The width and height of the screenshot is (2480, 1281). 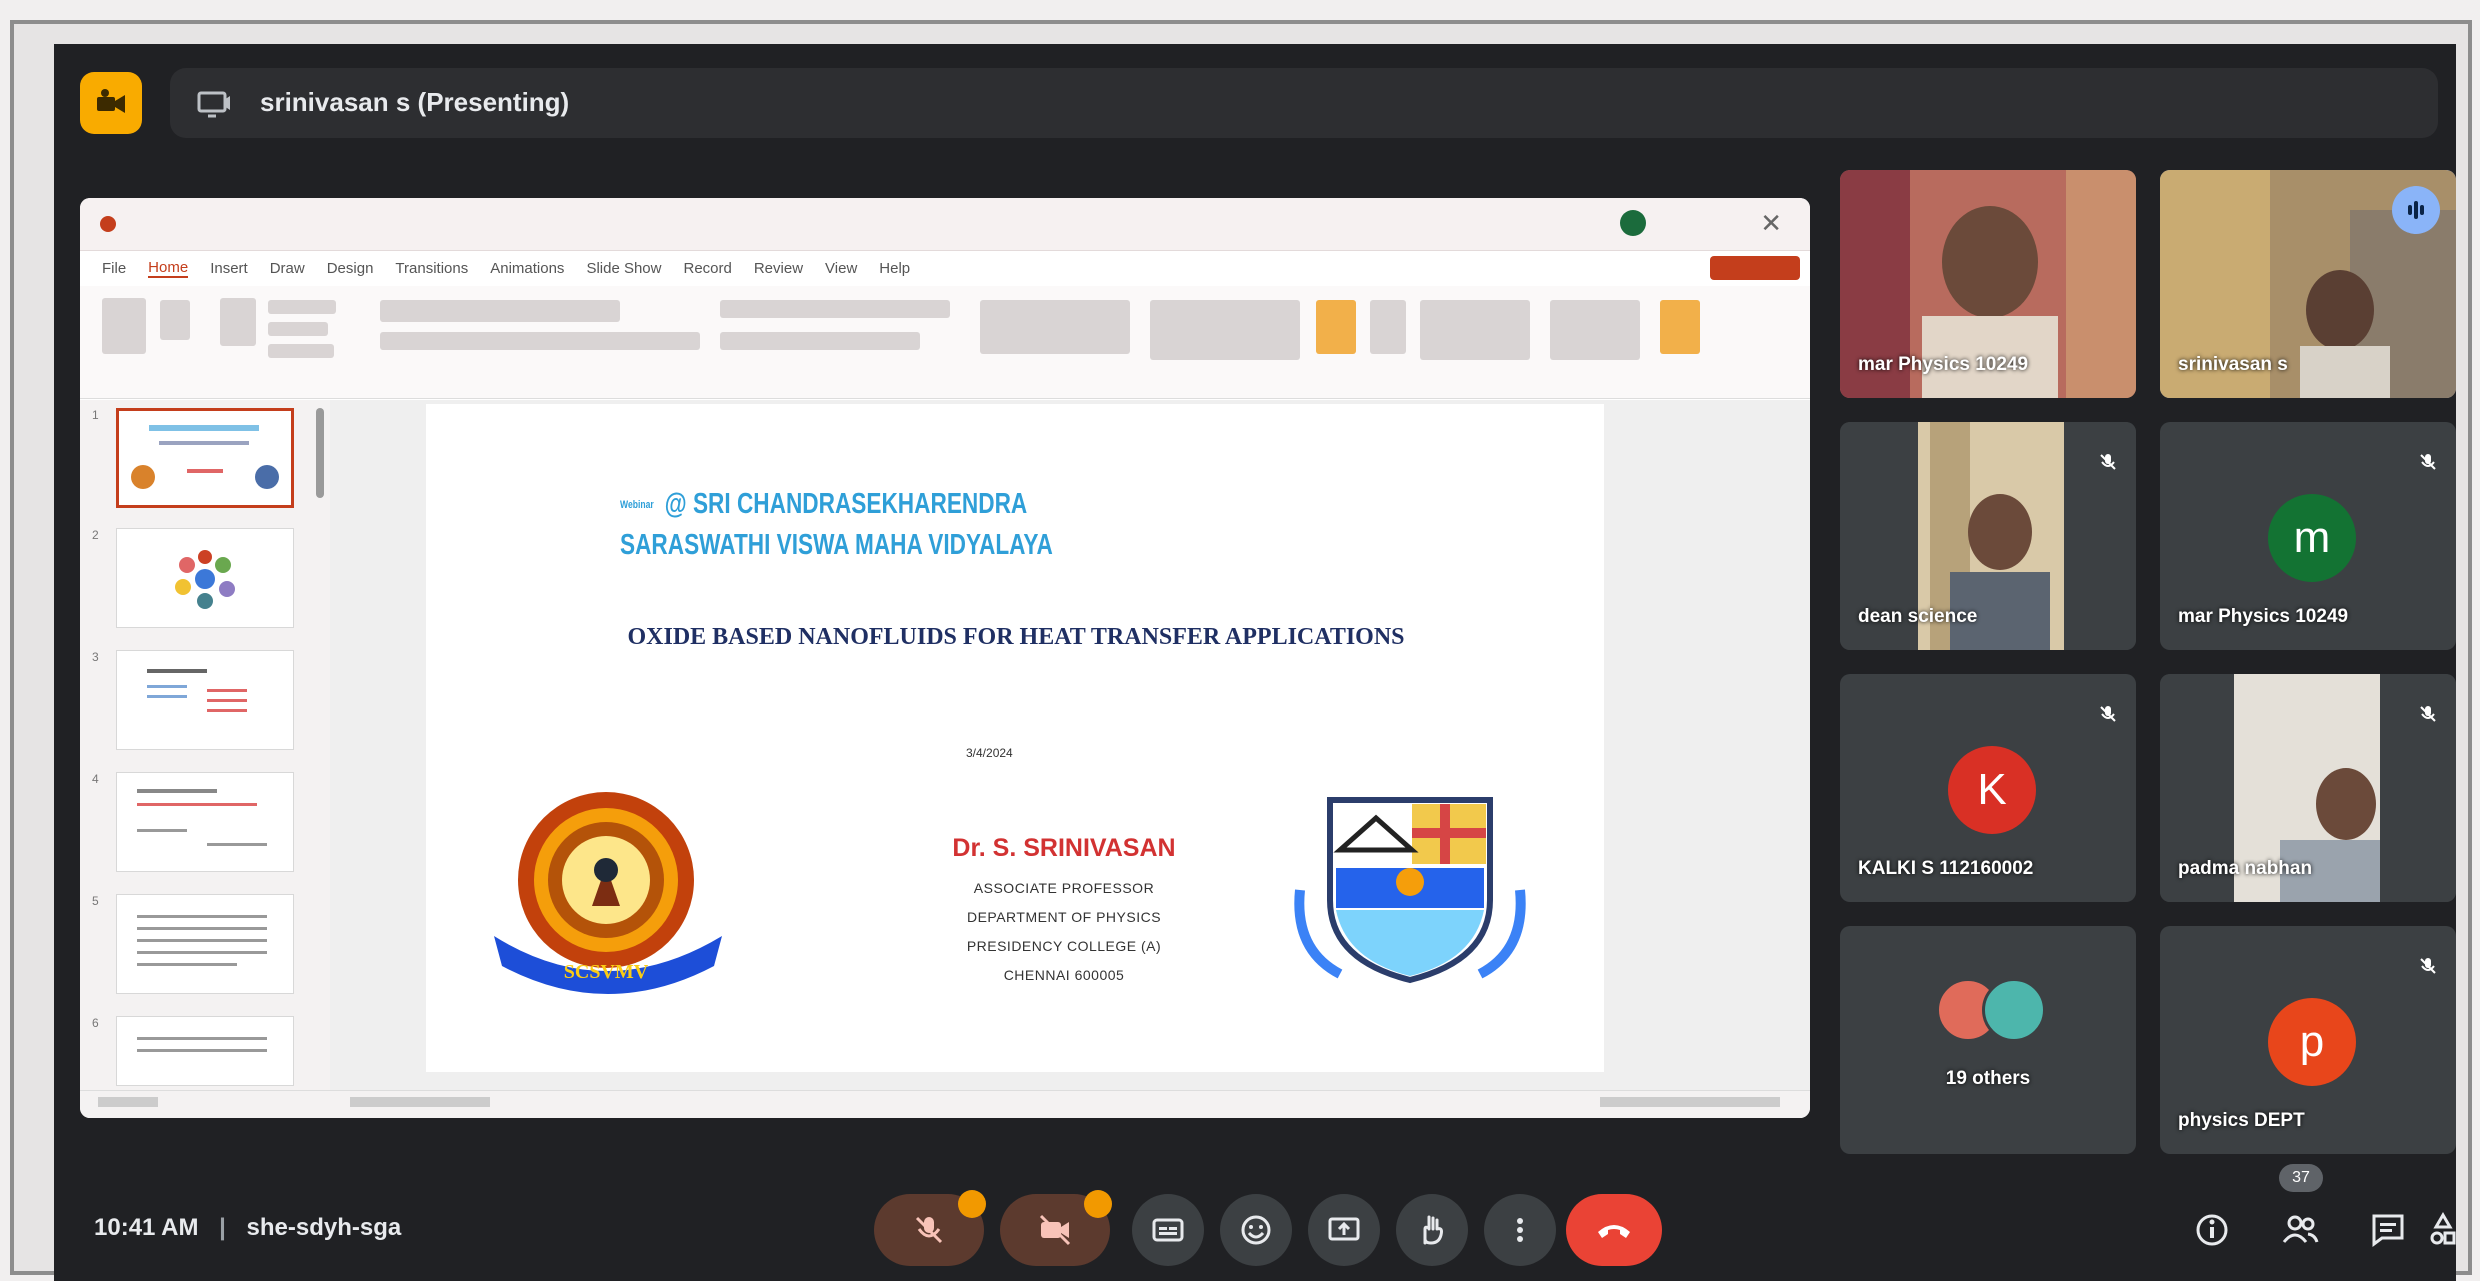 I want to click on speaking-indicator-icon, so click(x=2416, y=210).